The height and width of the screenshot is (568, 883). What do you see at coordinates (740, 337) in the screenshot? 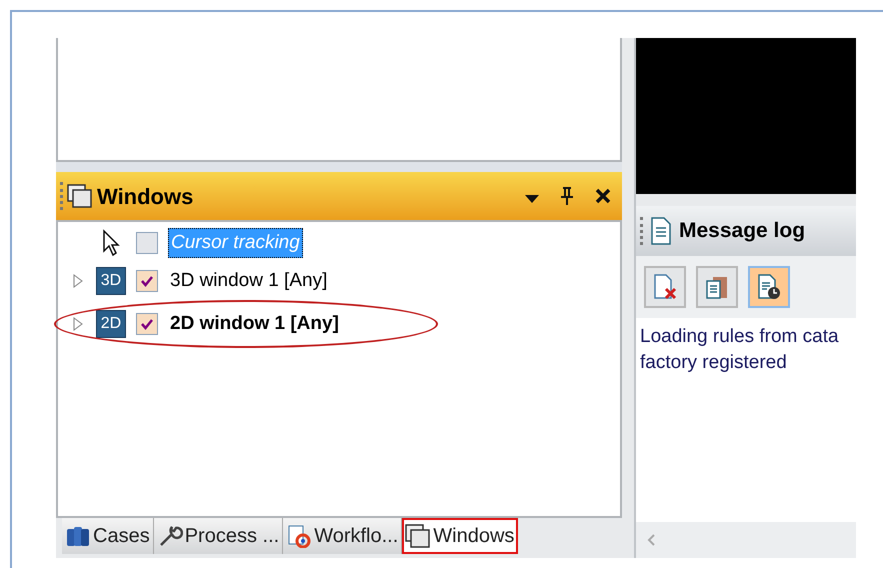
I see `log-line: Loading rules from cata` at bounding box center [740, 337].